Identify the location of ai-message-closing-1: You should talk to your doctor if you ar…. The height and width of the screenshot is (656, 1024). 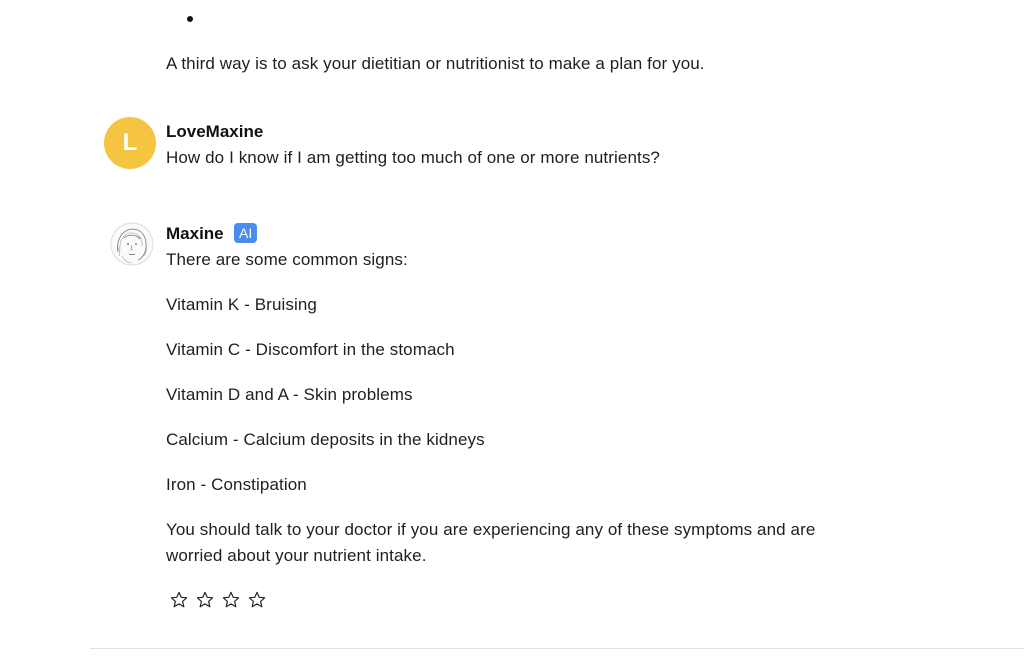
(491, 529).